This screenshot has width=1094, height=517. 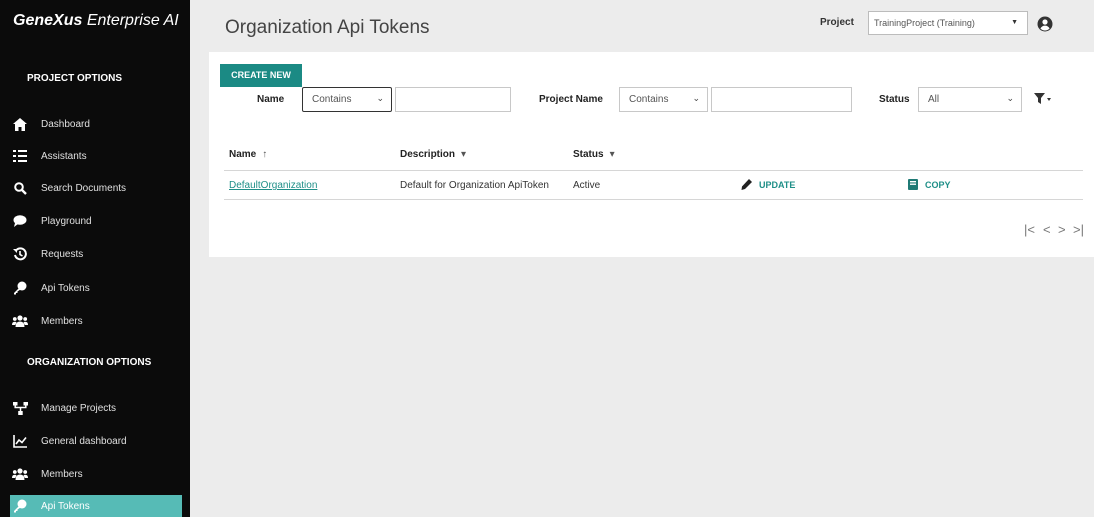 What do you see at coordinates (1043, 99) in the screenshot?
I see `filter-icon` at bounding box center [1043, 99].